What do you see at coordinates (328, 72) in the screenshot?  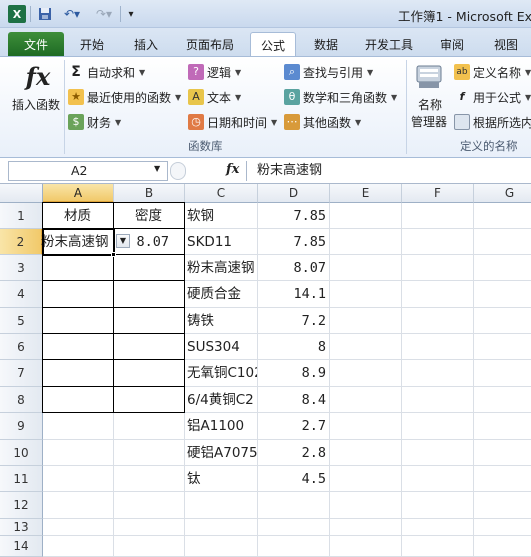 I see `lookup-button: ⌕ 查找与引用 ▼` at bounding box center [328, 72].